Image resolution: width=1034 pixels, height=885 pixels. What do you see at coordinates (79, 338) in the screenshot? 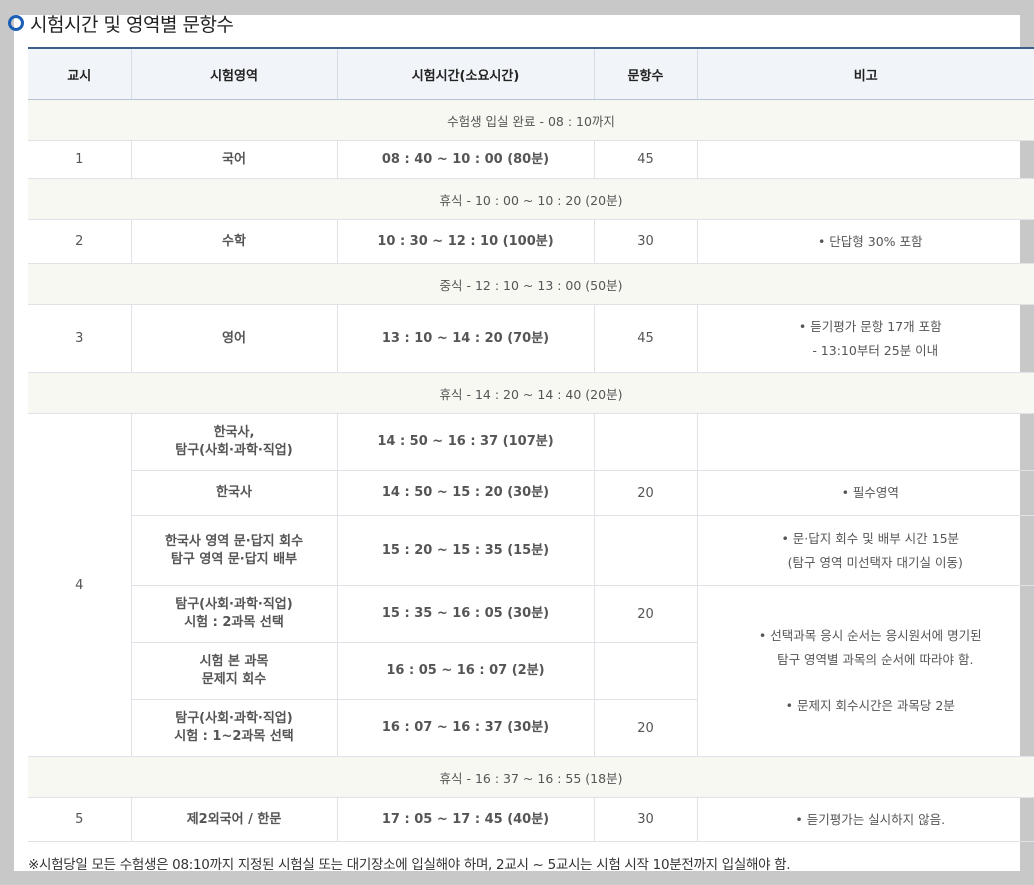
I see `period-cell: 3` at bounding box center [79, 338].